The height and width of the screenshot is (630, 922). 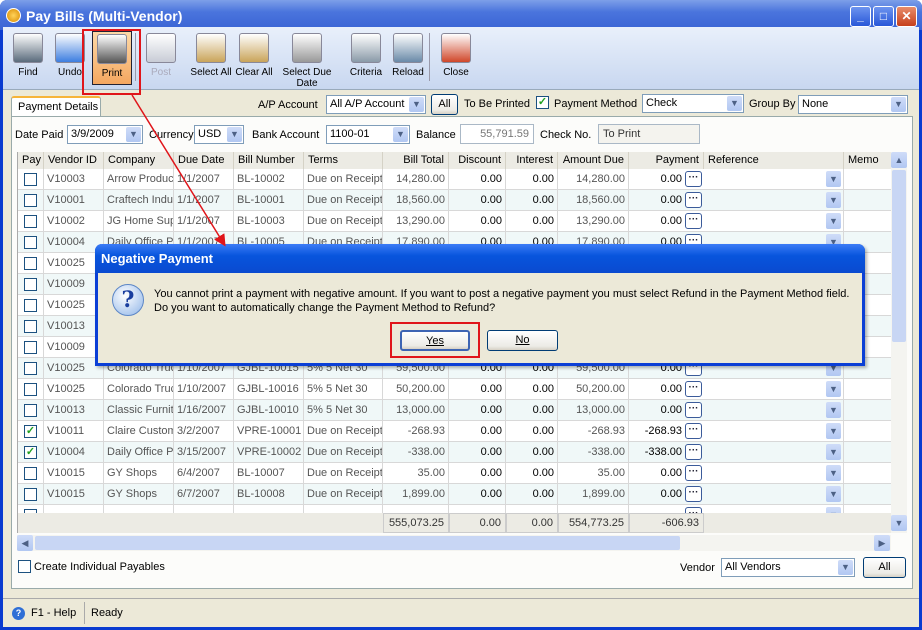 I want to click on annotation-arrow, so click(x=178, y=170).